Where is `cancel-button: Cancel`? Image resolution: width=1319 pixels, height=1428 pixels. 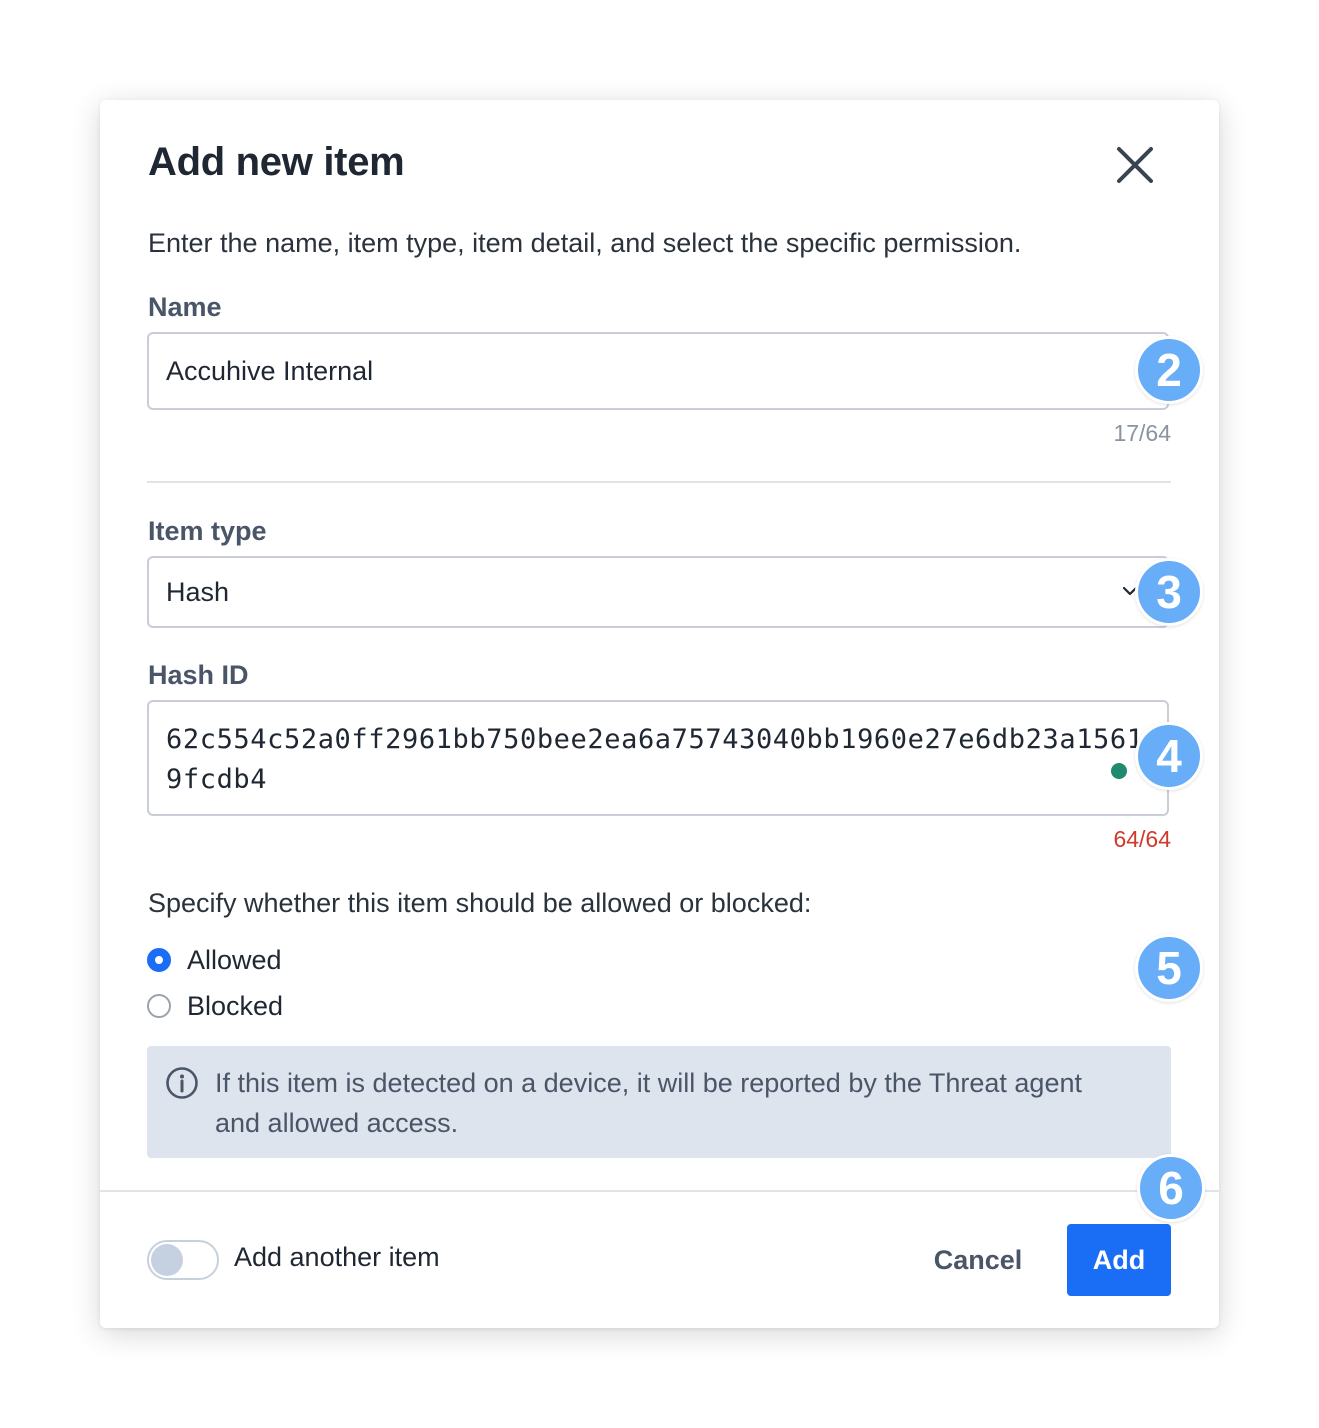
cancel-button: Cancel is located at coordinates (978, 1260).